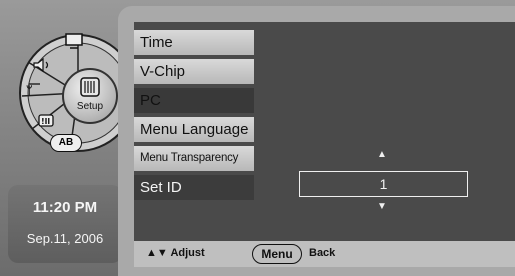  Describe the element at coordinates (382, 154) in the screenshot. I see `value-up-arrow-icon: ▲` at that location.